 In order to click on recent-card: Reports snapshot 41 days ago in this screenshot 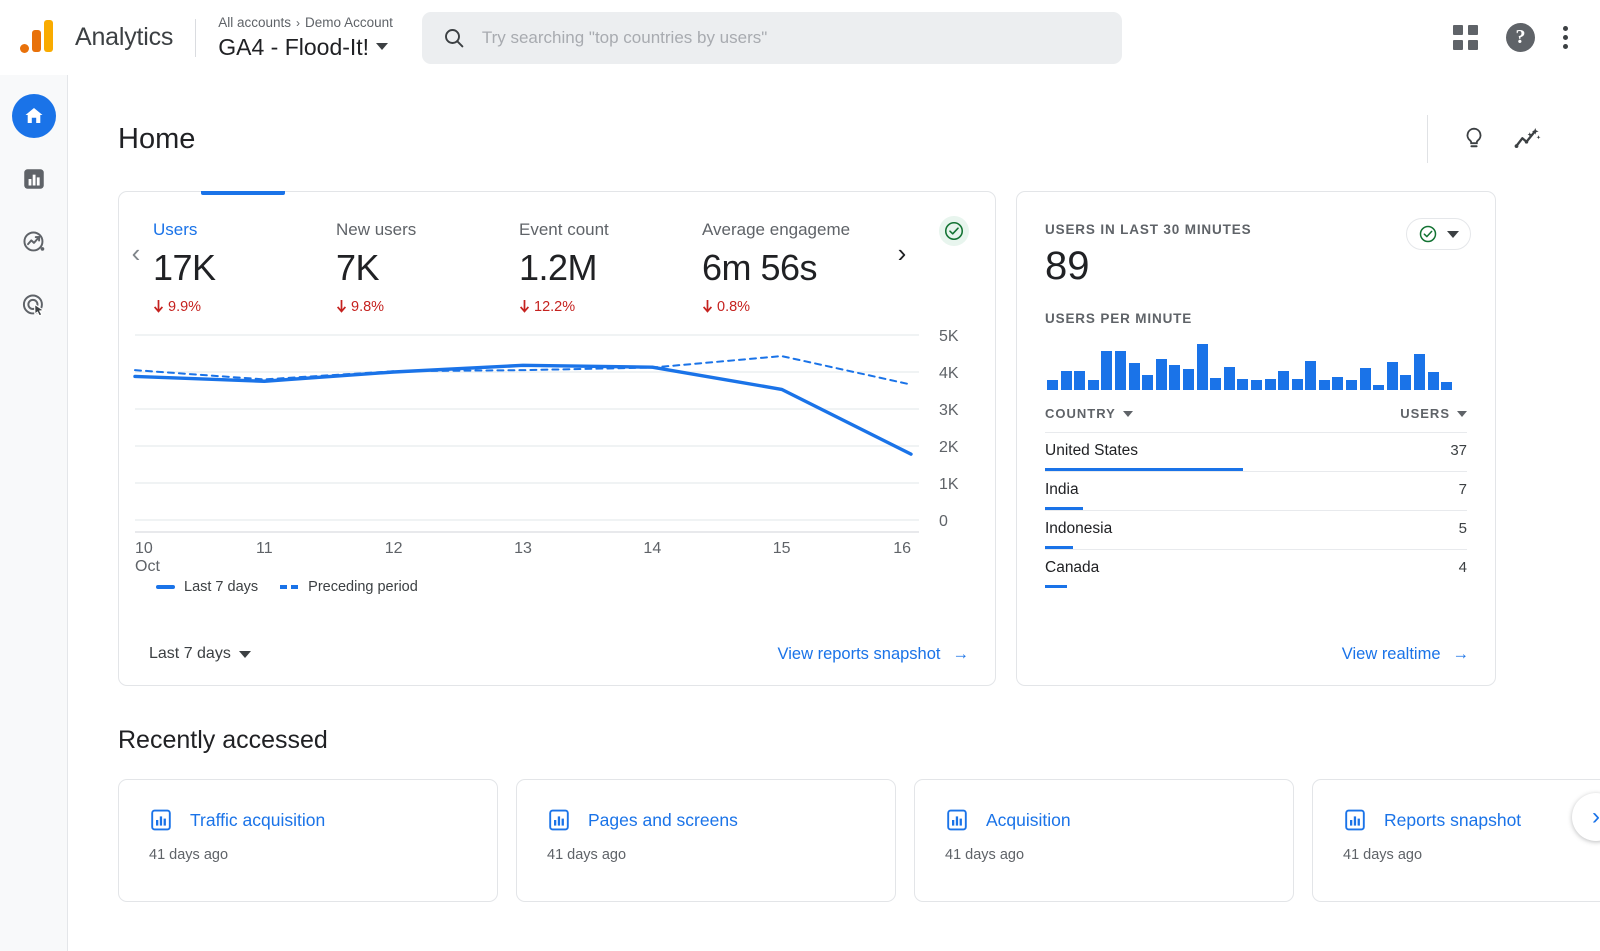, I will do `click(1456, 840)`.